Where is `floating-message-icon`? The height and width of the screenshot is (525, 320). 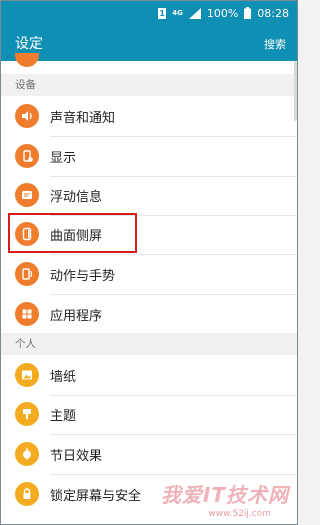
floating-message-icon is located at coordinates (27, 195).